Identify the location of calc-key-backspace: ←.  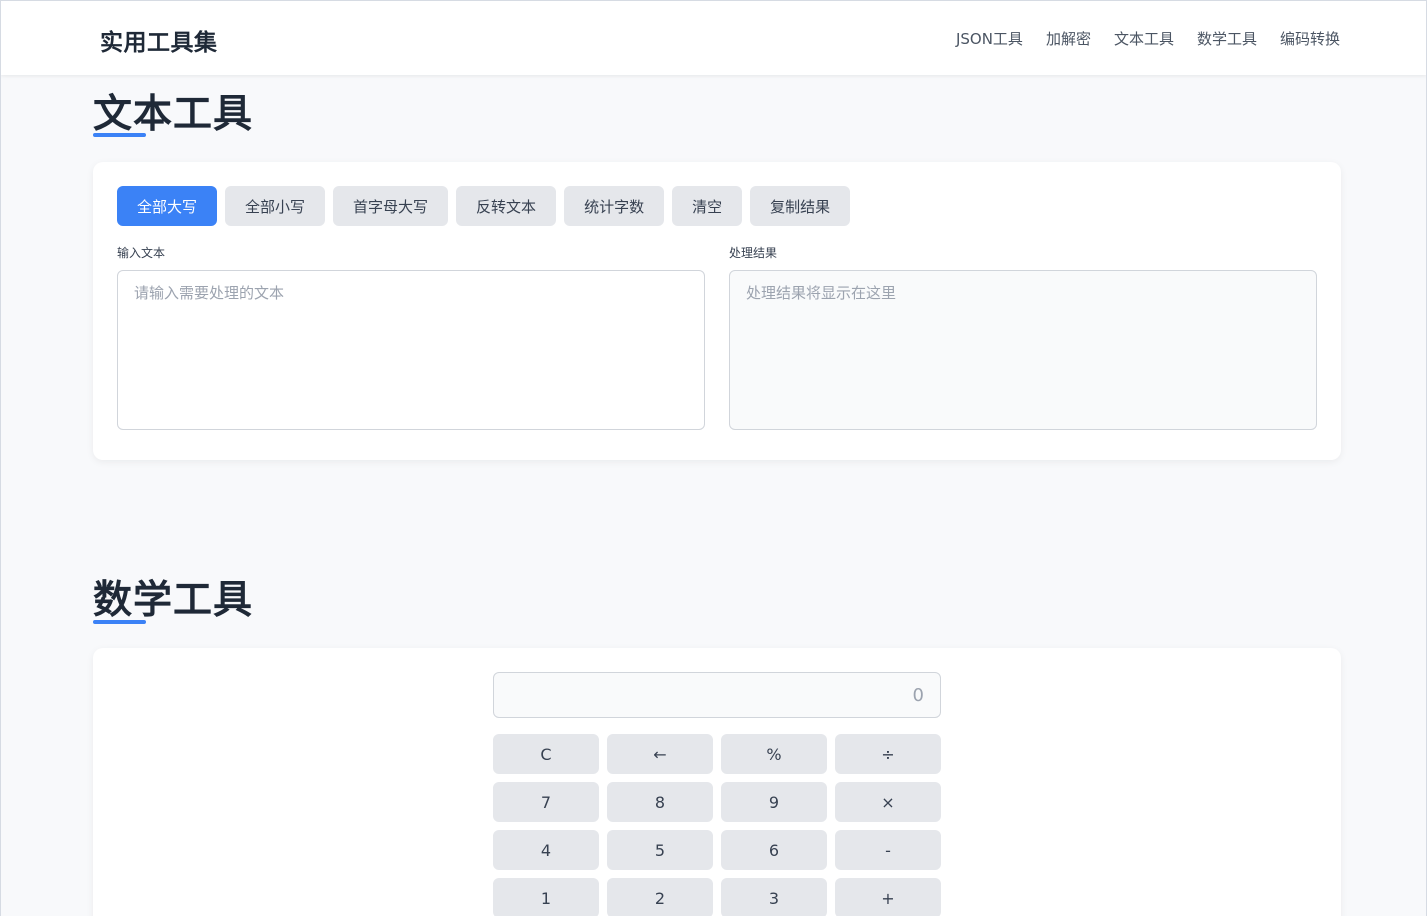
(660, 754).